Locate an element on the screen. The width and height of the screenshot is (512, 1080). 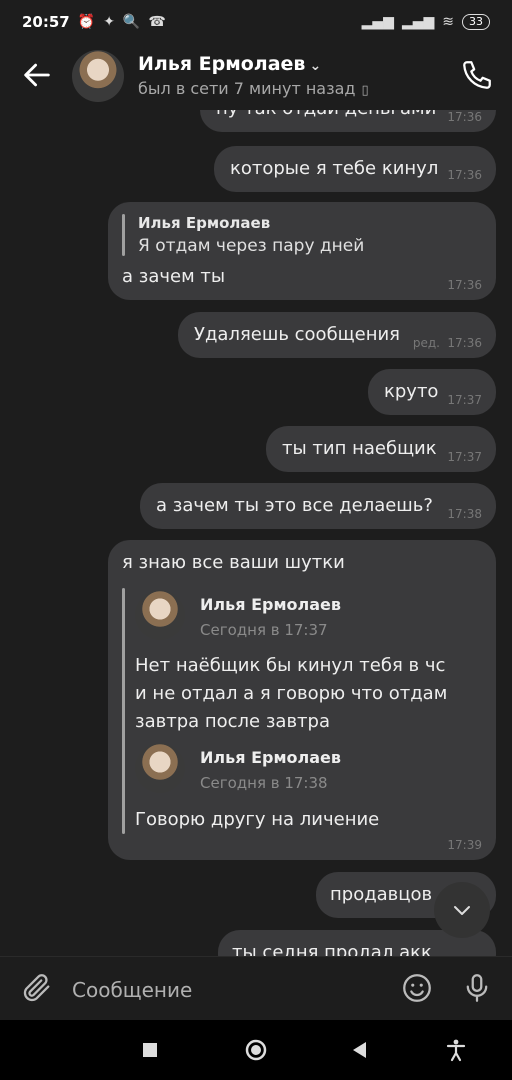
status-time: 20:57 is located at coordinates (46, 22).